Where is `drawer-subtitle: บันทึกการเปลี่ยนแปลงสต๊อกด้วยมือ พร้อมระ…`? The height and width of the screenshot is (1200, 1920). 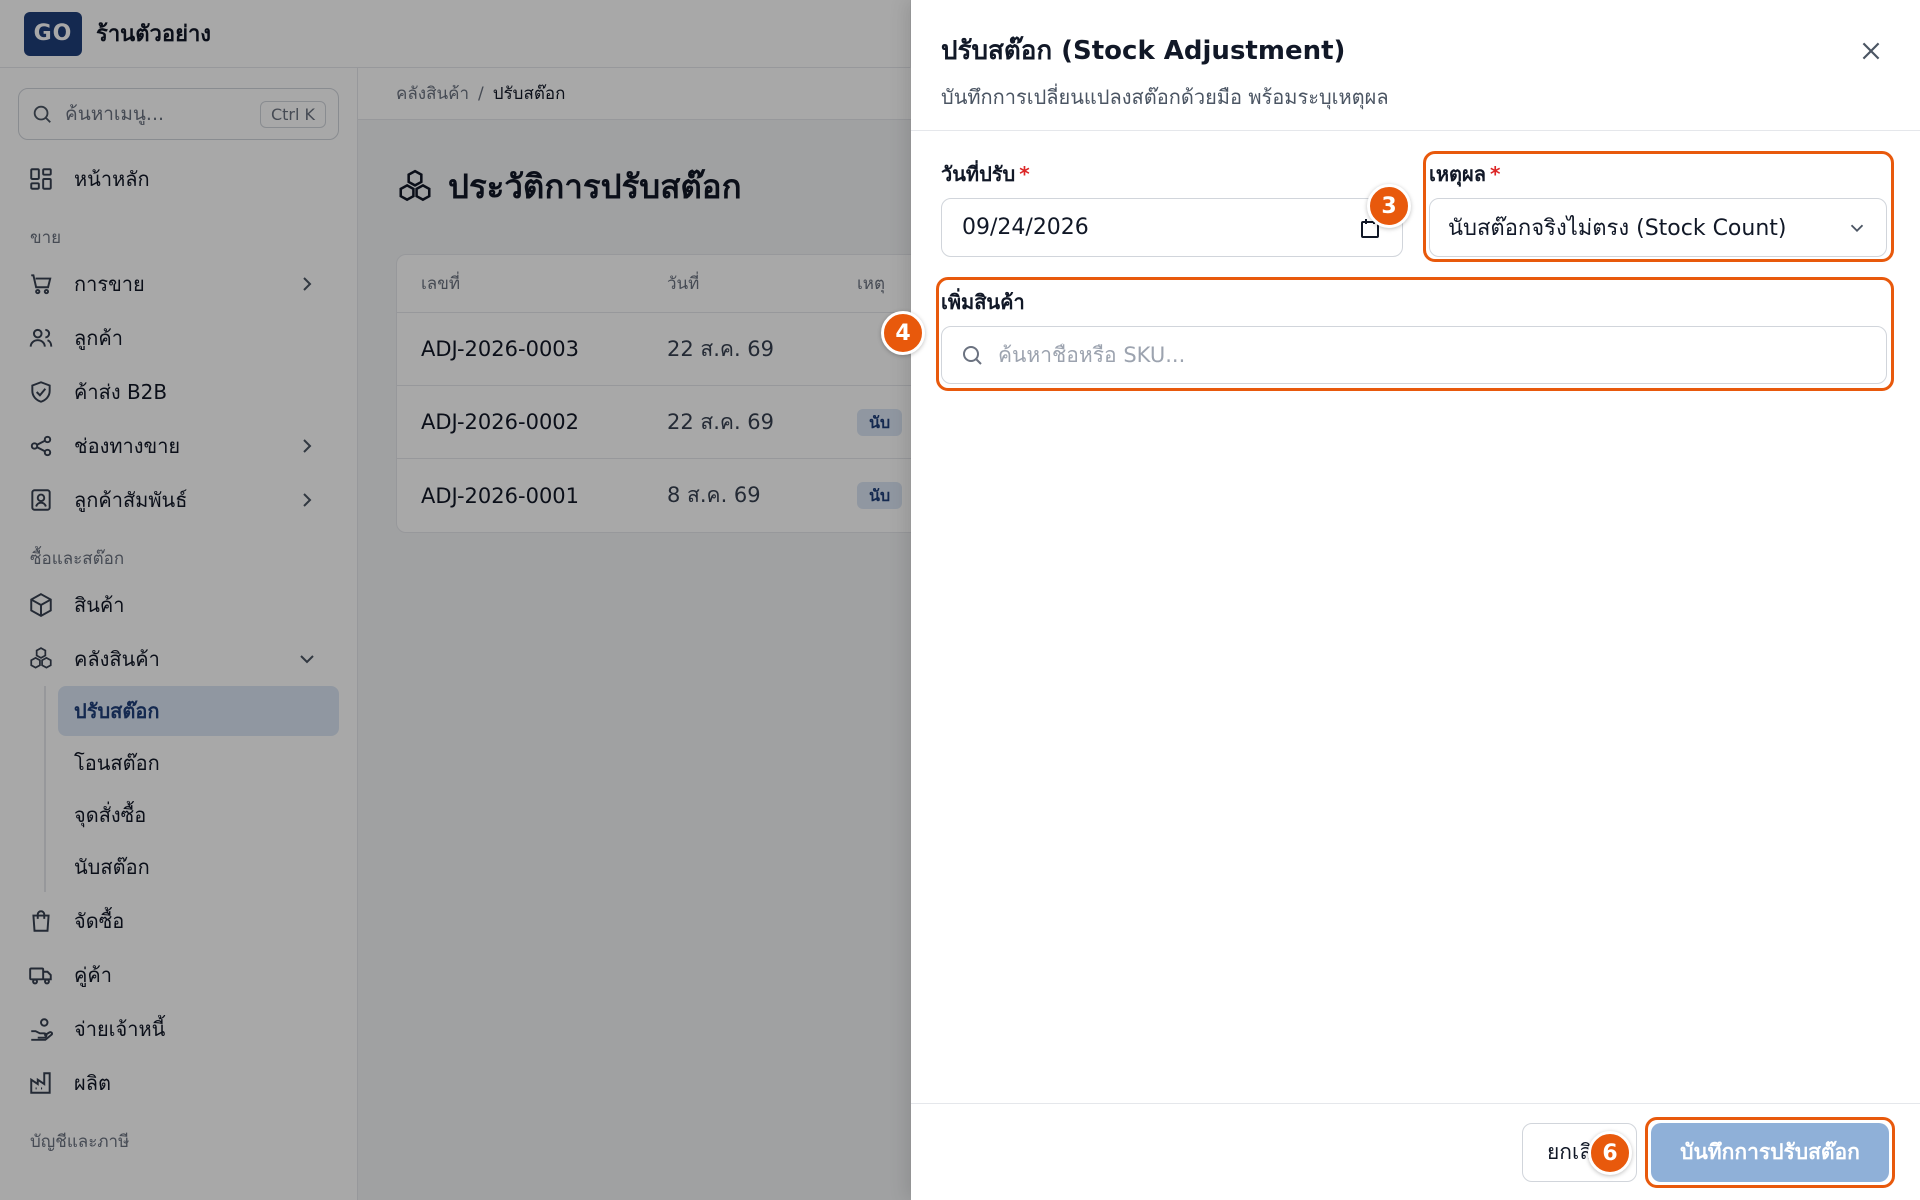
drawer-subtitle: บันทึกการเปลี่ยนแปลงสต๊อกด้วยมือ พร้อมระ… is located at coordinates (1165, 97).